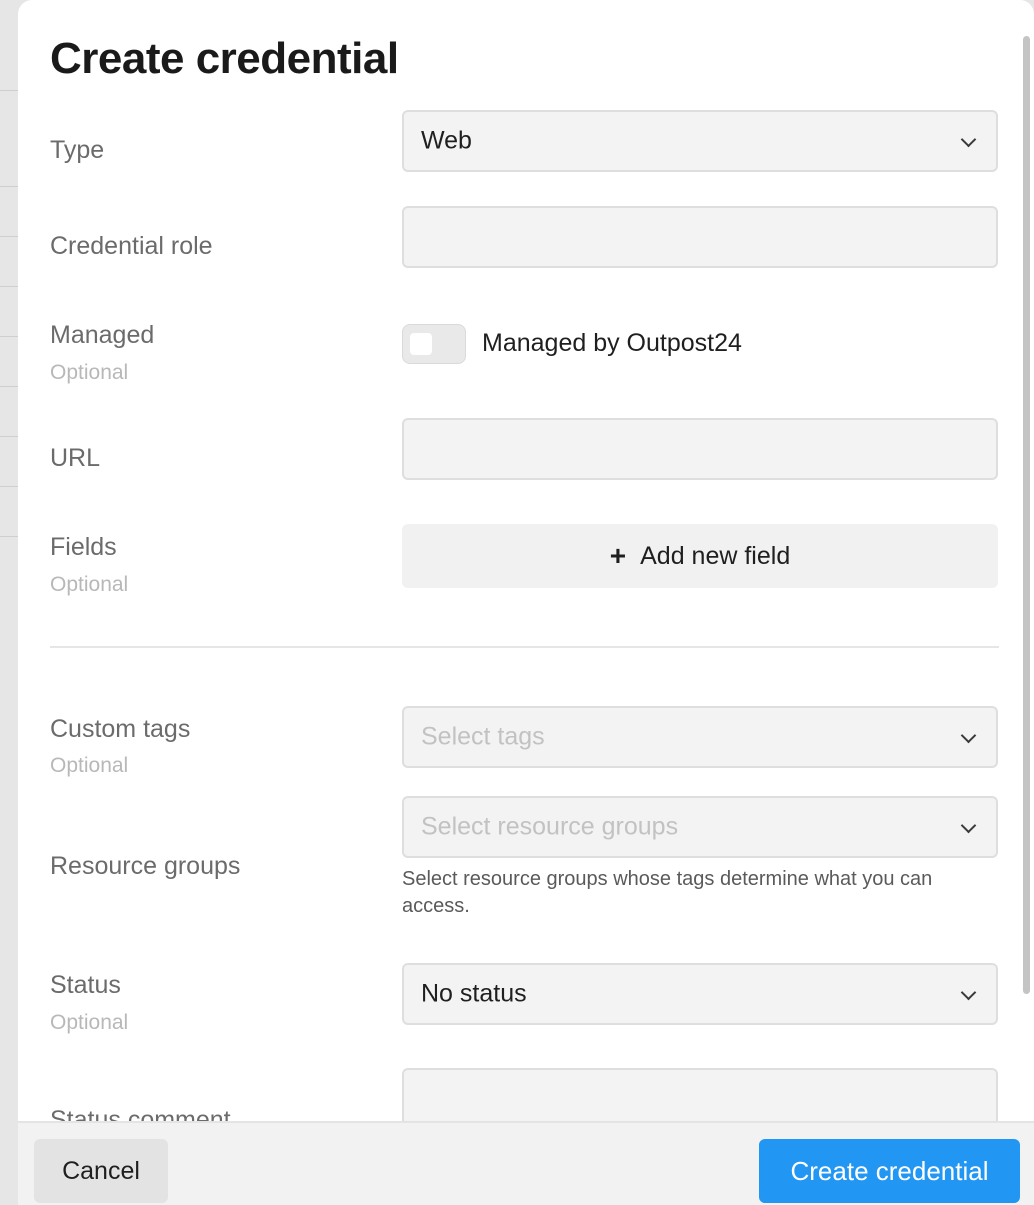 The height and width of the screenshot is (1205, 1034). I want to click on add-new-field-label: Add new field, so click(715, 555).